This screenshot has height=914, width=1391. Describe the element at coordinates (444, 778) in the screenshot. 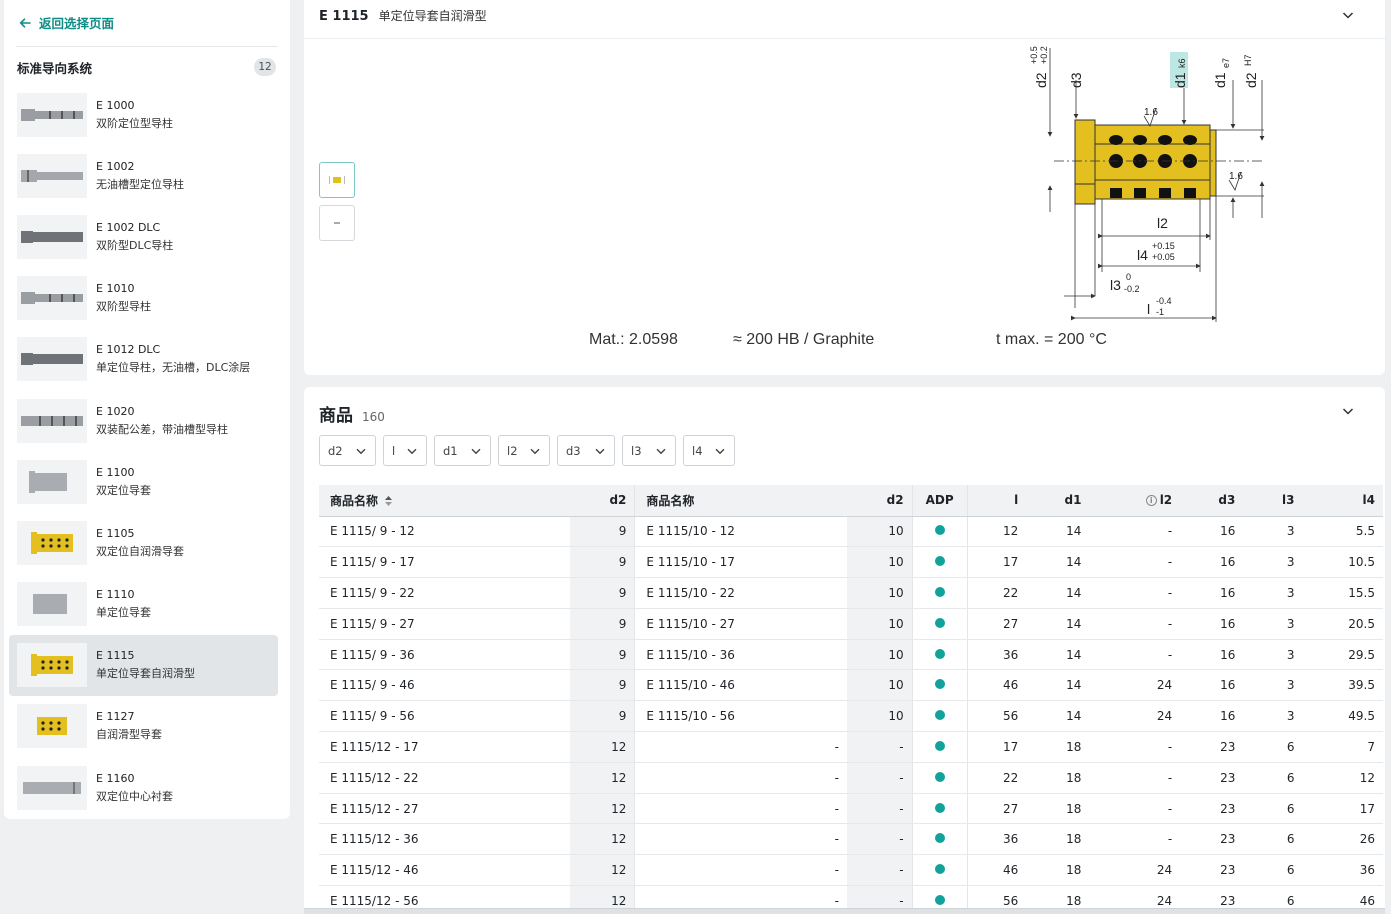

I see `cell-name: E 1115/12 - 22` at that location.